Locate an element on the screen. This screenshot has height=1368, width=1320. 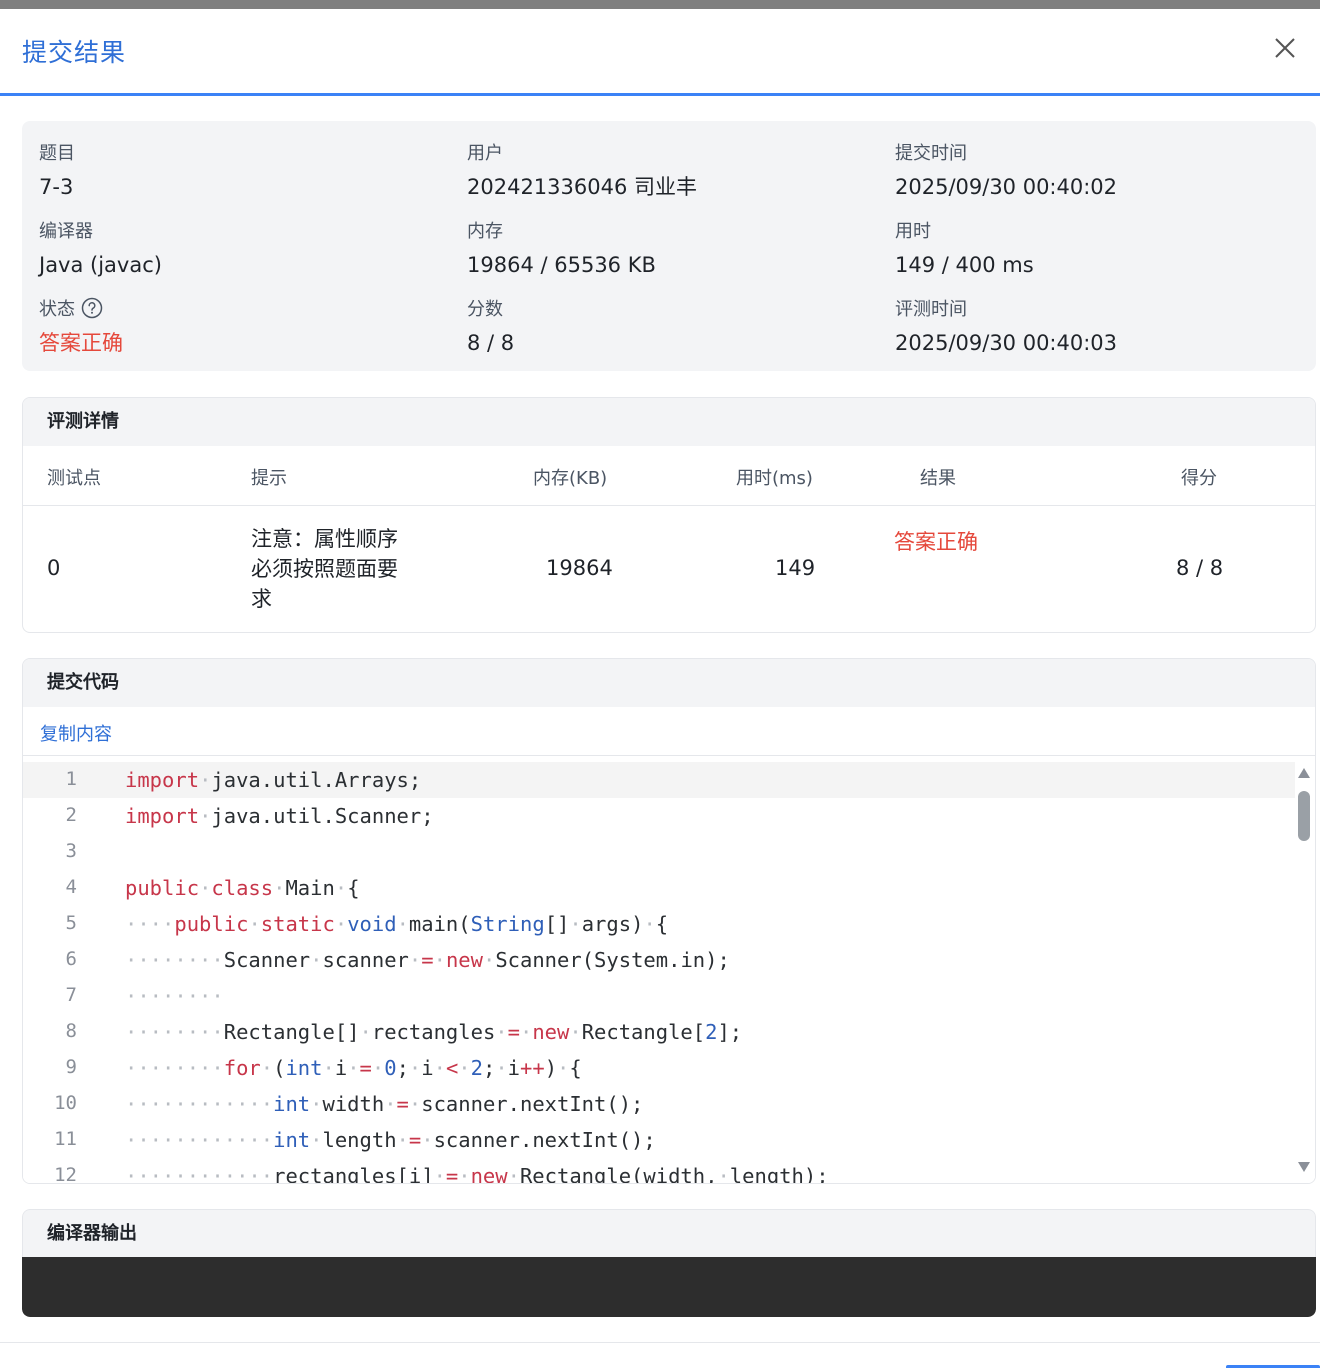
col-score: 得分 is located at coordinates (1199, 478).